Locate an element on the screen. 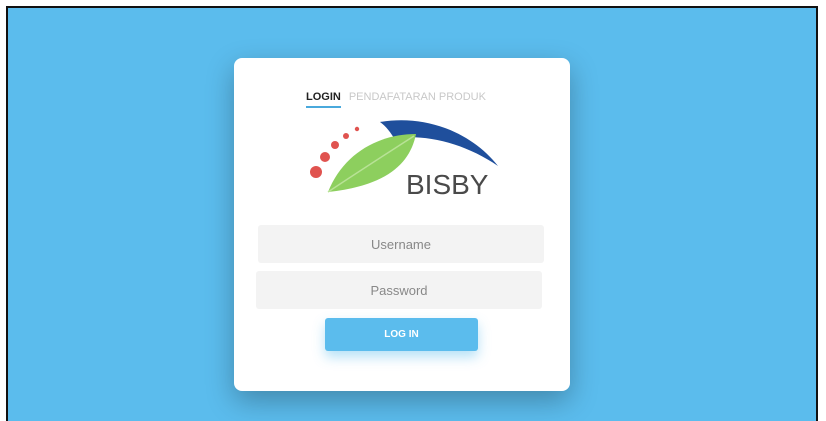  password-input is located at coordinates (399, 290).